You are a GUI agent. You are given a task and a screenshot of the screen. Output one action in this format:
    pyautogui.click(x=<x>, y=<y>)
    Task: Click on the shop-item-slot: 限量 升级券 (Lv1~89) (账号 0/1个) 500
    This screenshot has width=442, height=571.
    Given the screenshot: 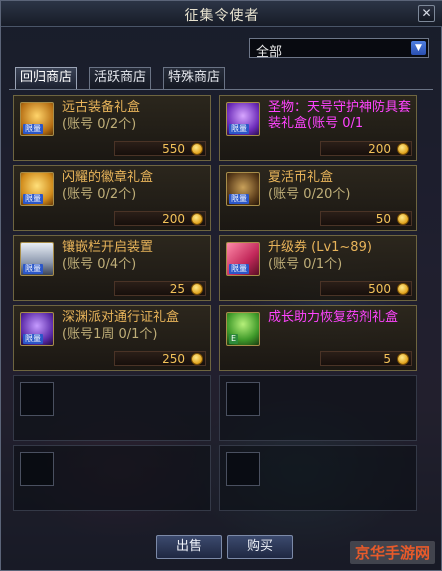 What is the action you would take?
    pyautogui.click(x=318, y=268)
    